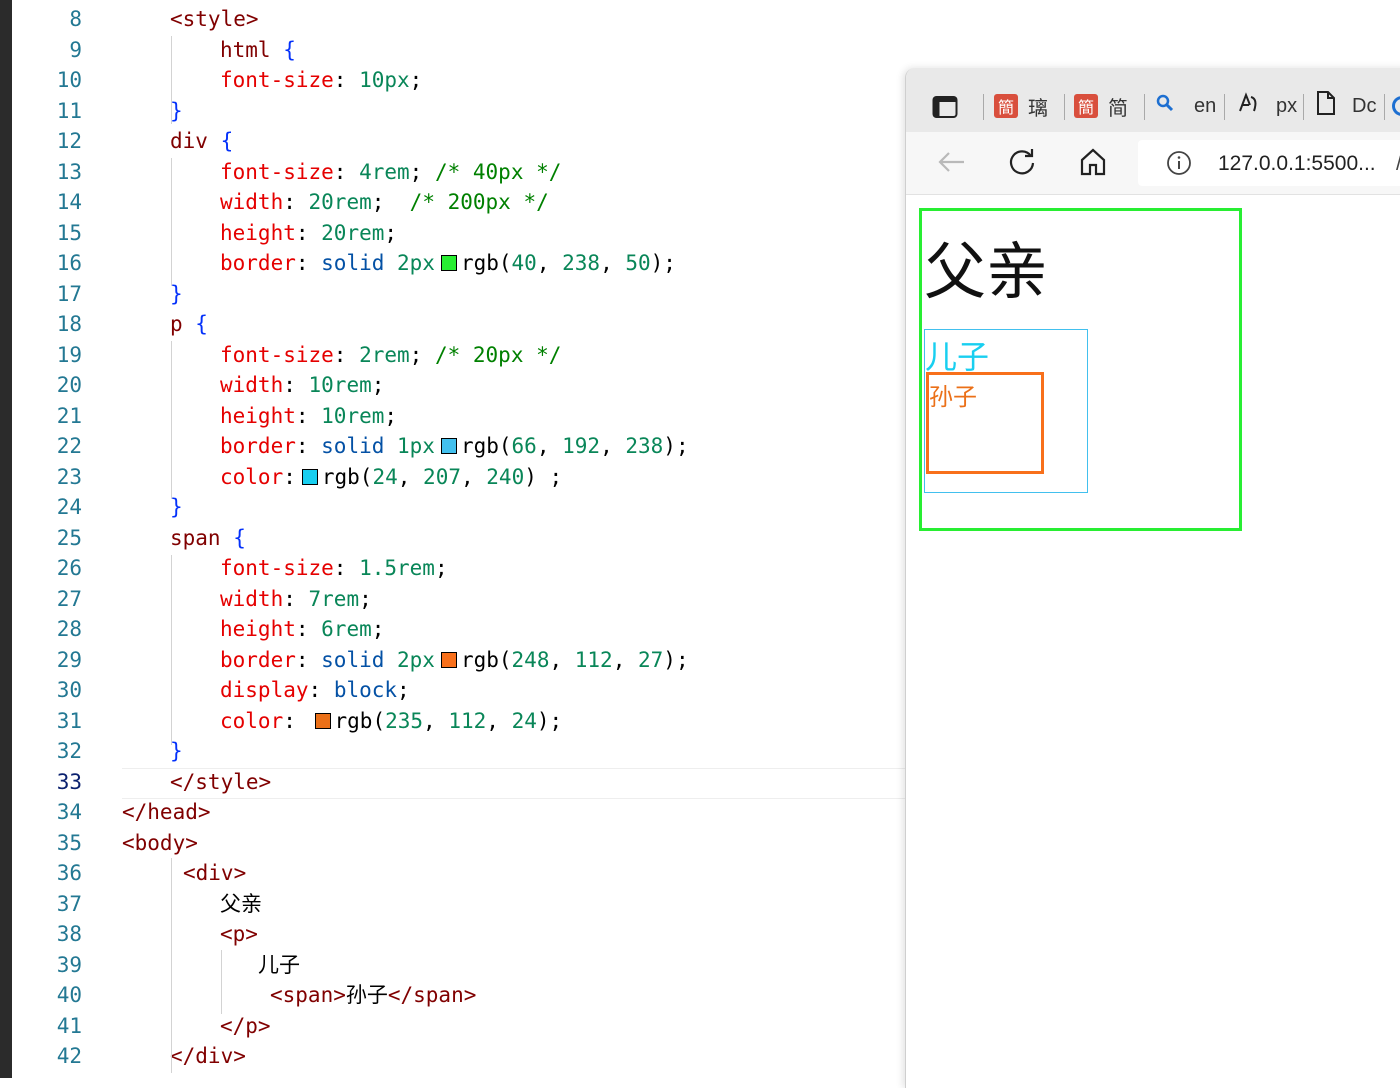 The width and height of the screenshot is (1400, 1088). What do you see at coordinates (321, 80) in the screenshot?
I see `code-line: font-size: 10px;` at bounding box center [321, 80].